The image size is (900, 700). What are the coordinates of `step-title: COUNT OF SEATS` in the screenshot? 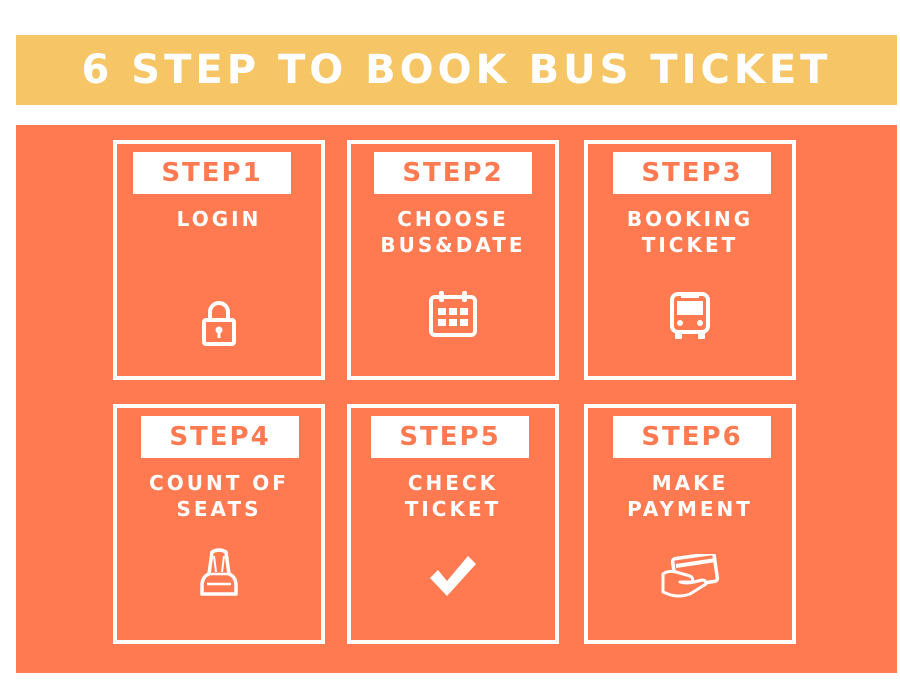 It's located at (219, 496).